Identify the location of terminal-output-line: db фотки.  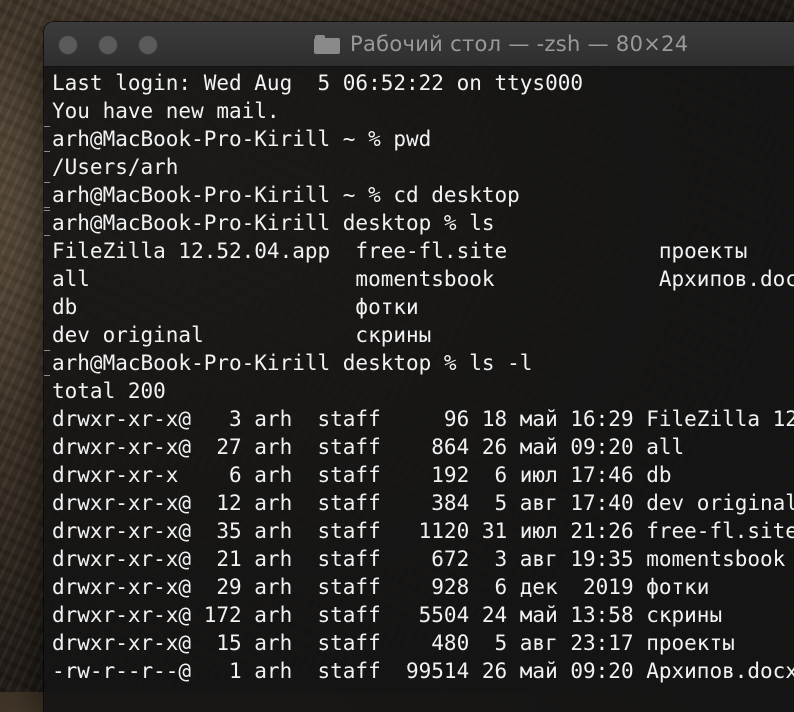
(419, 307).